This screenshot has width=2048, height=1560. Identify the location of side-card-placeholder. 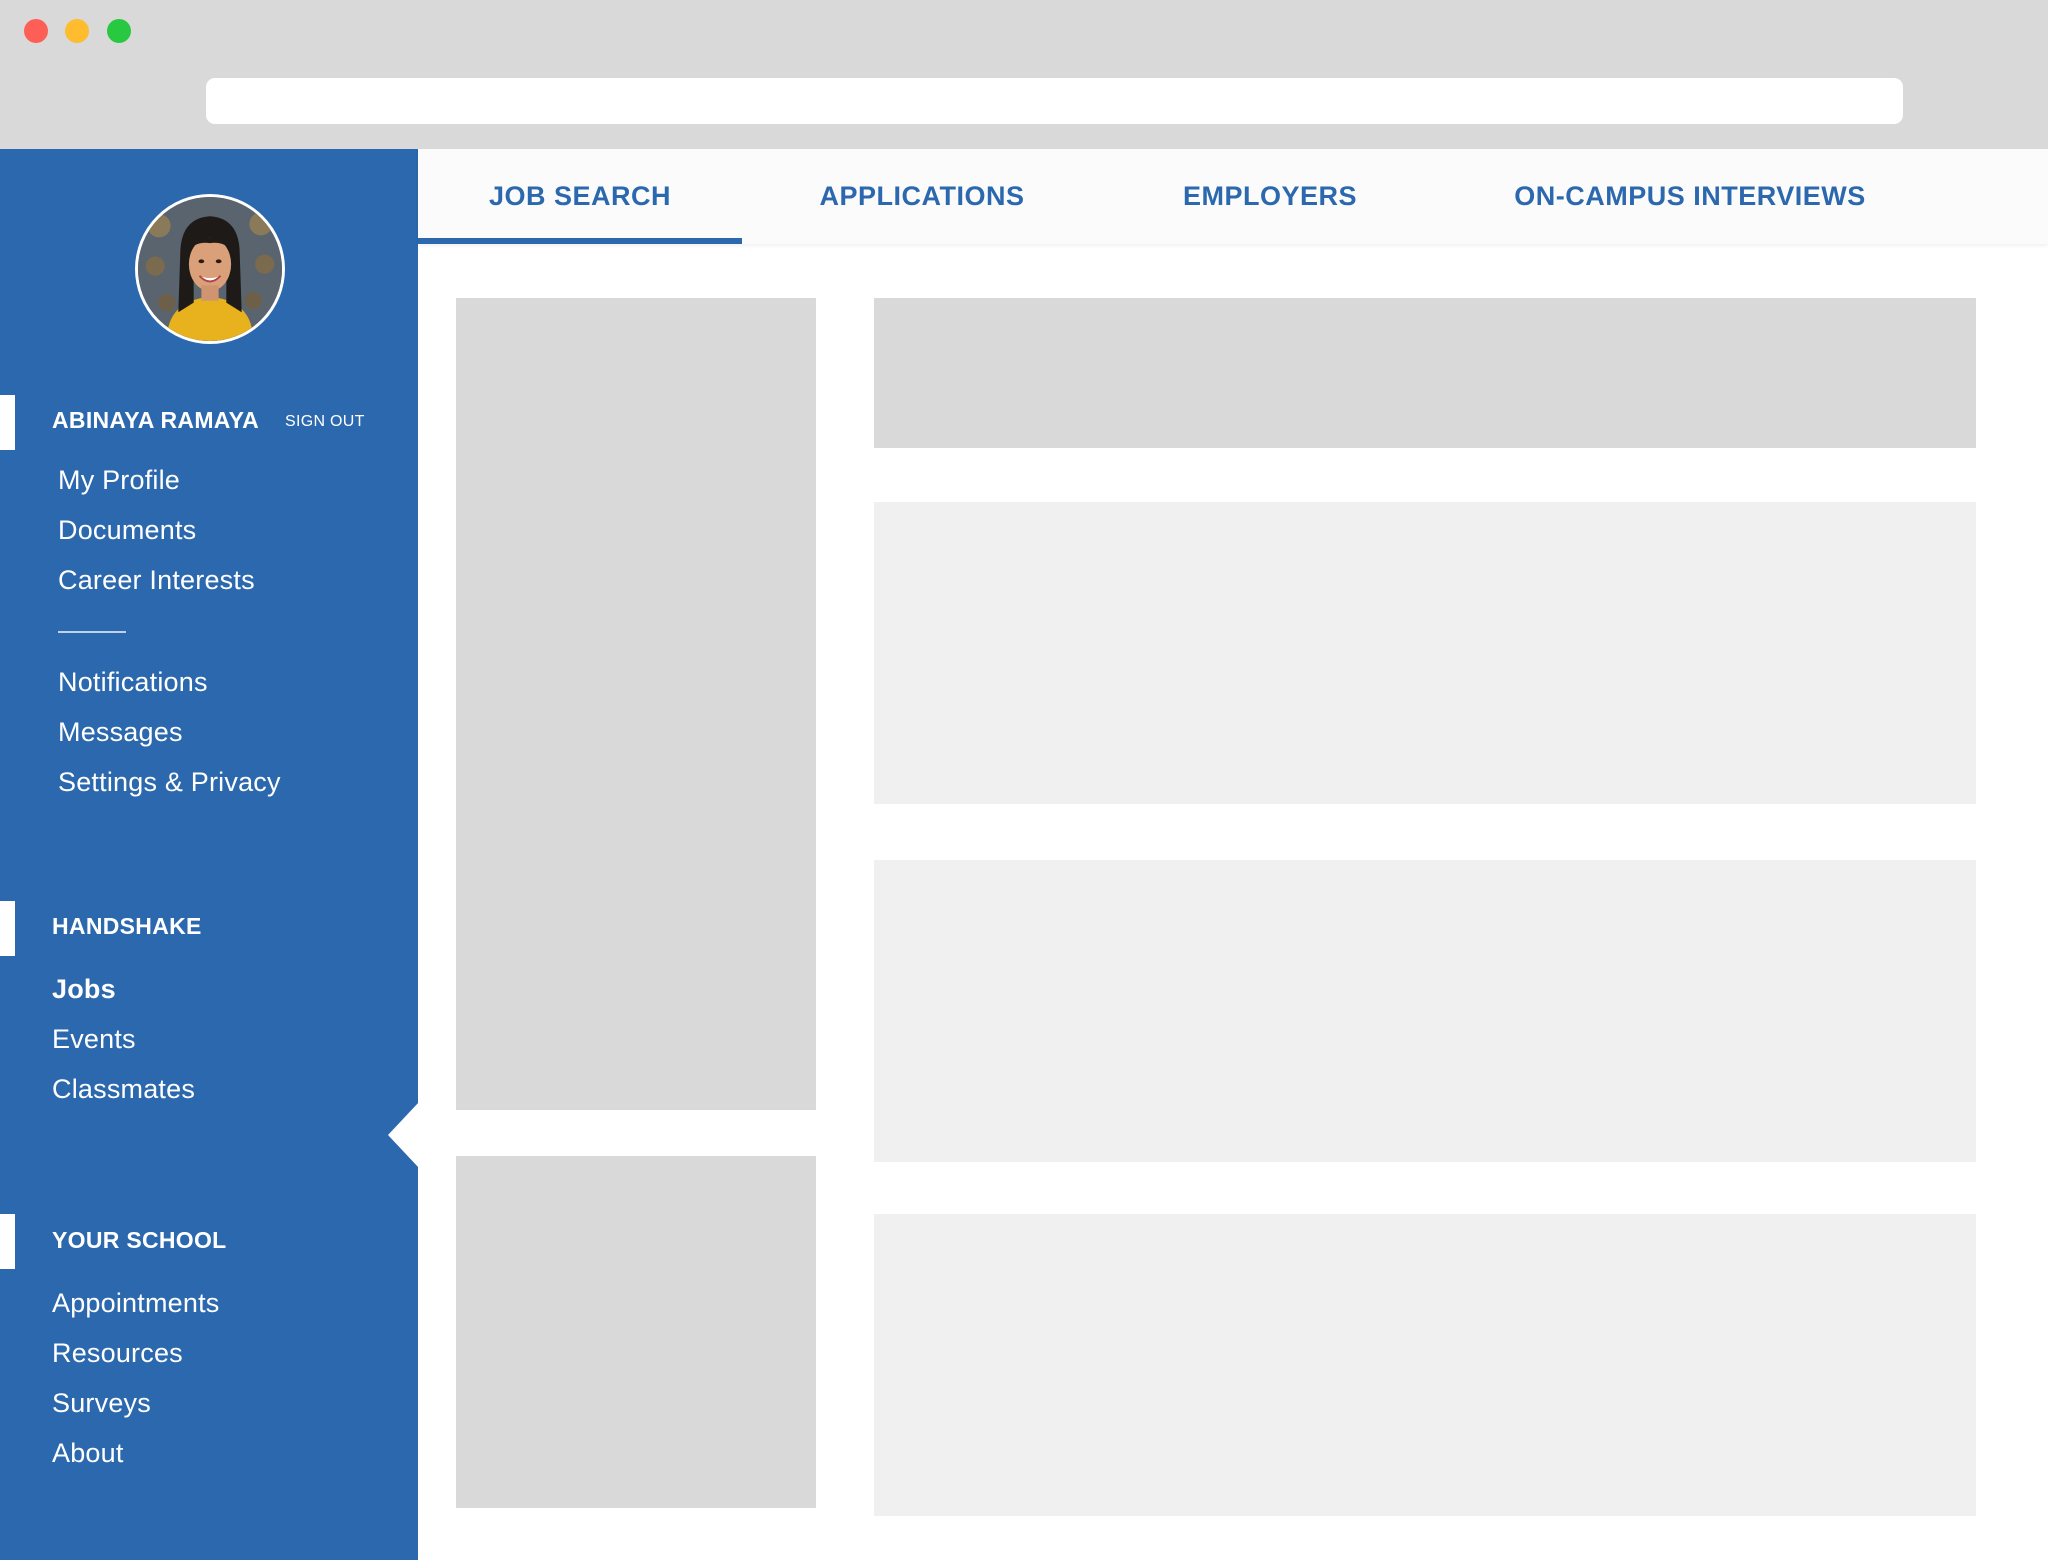
(636, 1332).